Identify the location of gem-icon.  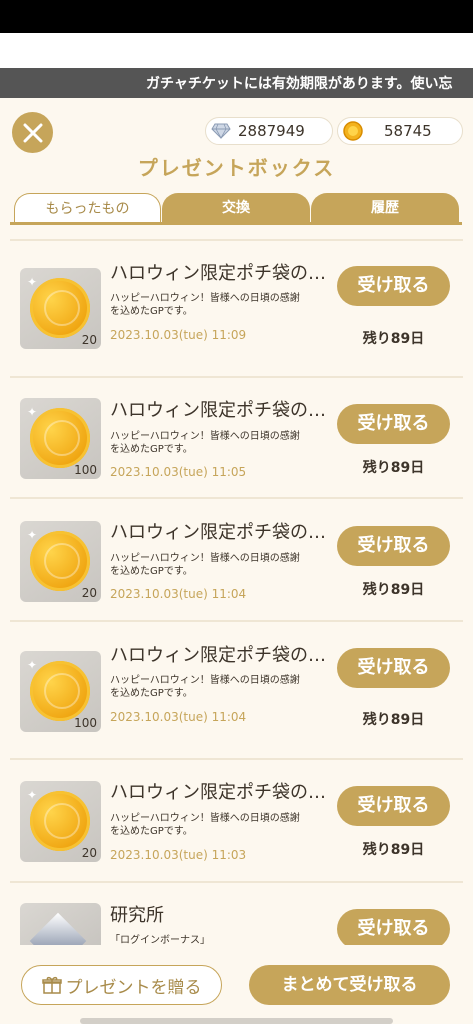
(58, 928).